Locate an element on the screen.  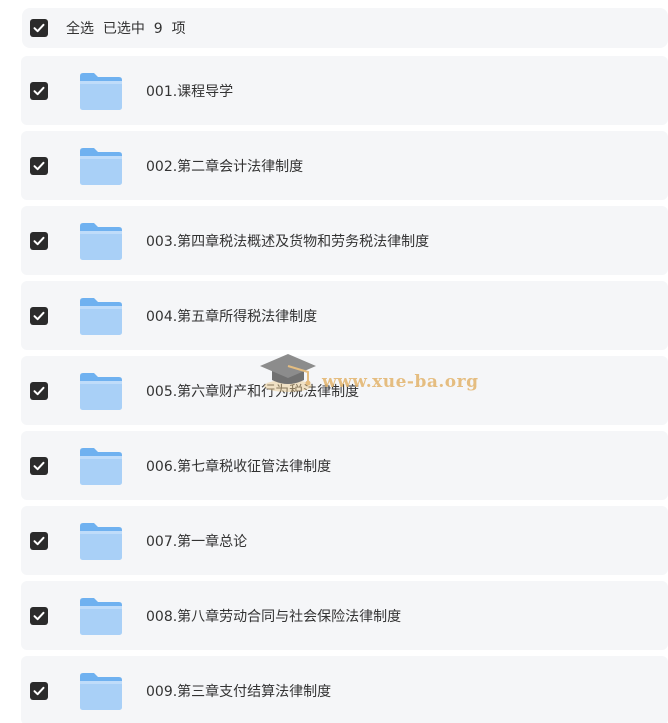
folder-name: 005.第六章财产和行为税法律制度 is located at coordinates (253, 391).